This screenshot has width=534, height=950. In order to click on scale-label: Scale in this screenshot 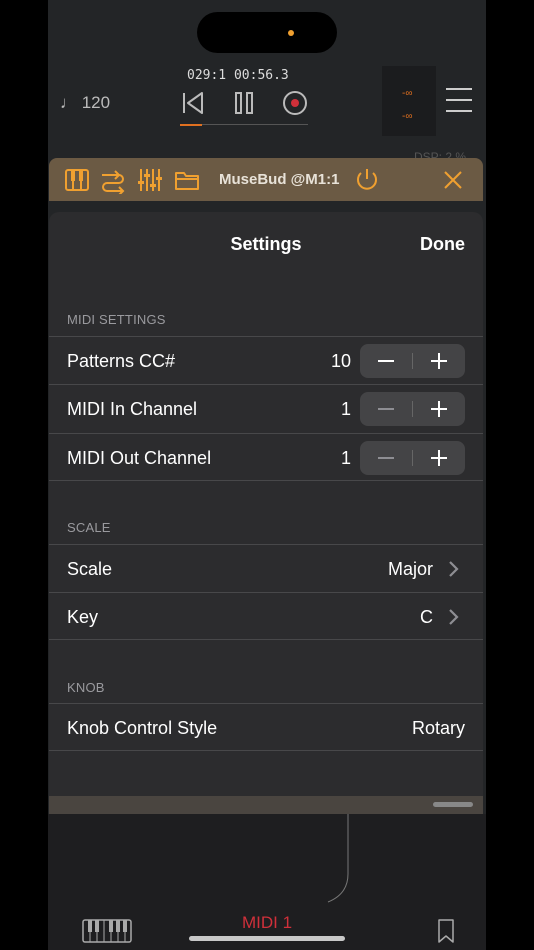, I will do `click(90, 569)`.